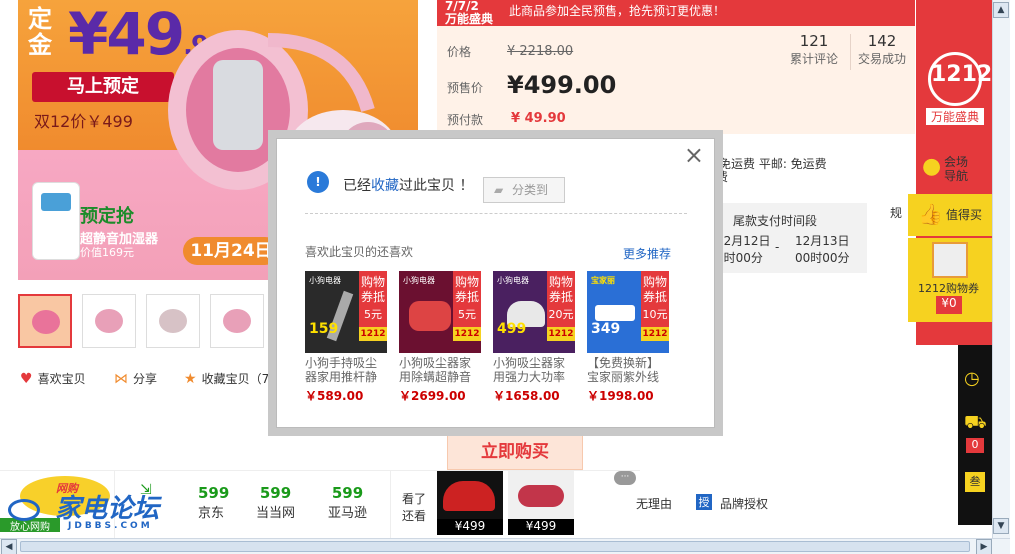  I want to click on scroll-up-arrow-icon: ▲, so click(1001, 10).